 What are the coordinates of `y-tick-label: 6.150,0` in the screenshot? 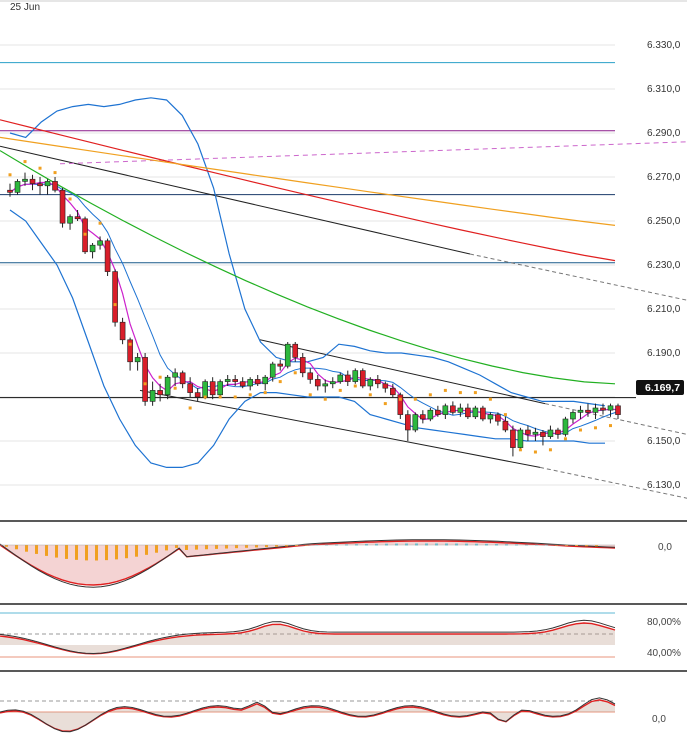 It's located at (664, 441).